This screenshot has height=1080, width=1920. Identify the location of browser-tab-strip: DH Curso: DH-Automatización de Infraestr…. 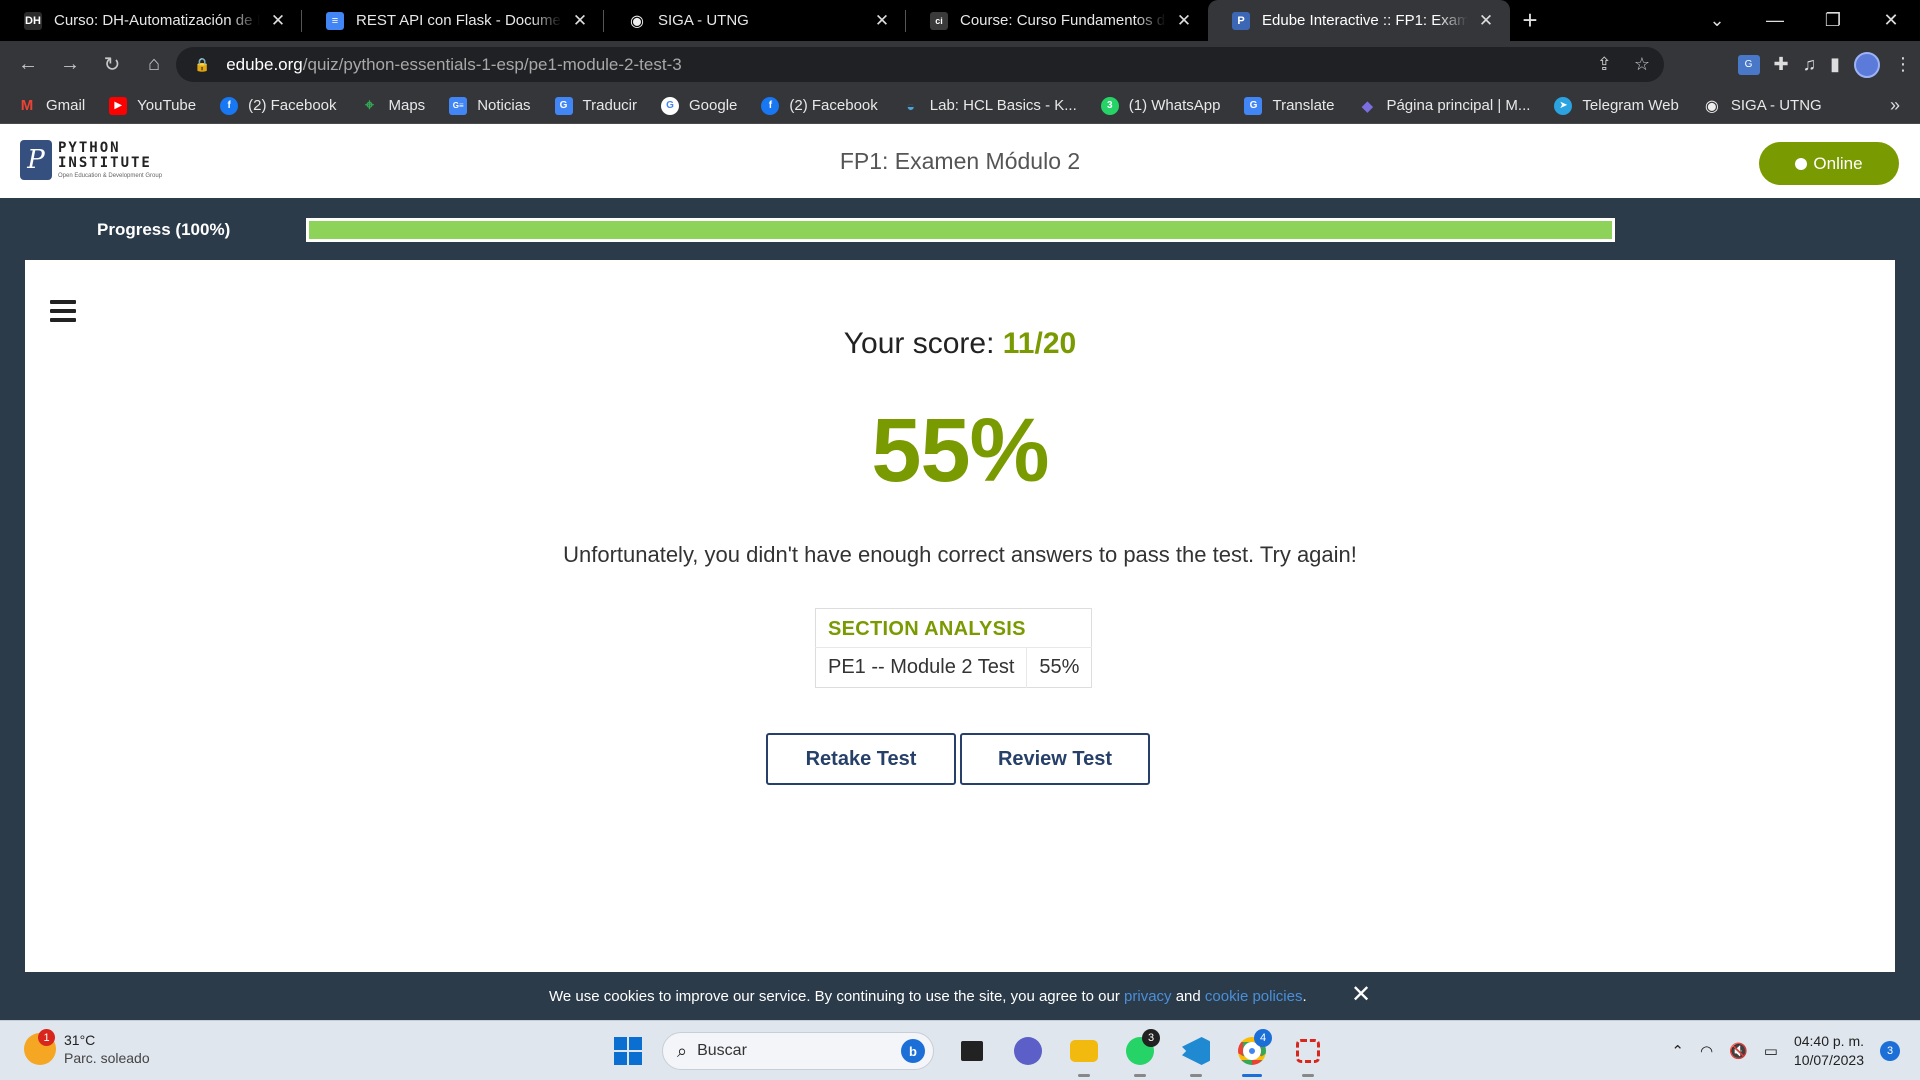
(960, 20).